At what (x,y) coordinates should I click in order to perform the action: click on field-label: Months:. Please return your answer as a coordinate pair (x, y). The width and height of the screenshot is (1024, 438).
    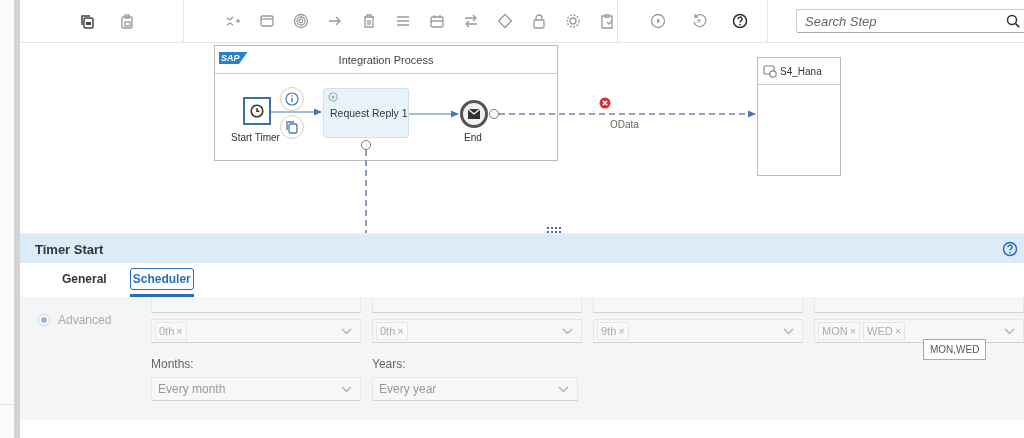
    Looking at the image, I should click on (173, 364).